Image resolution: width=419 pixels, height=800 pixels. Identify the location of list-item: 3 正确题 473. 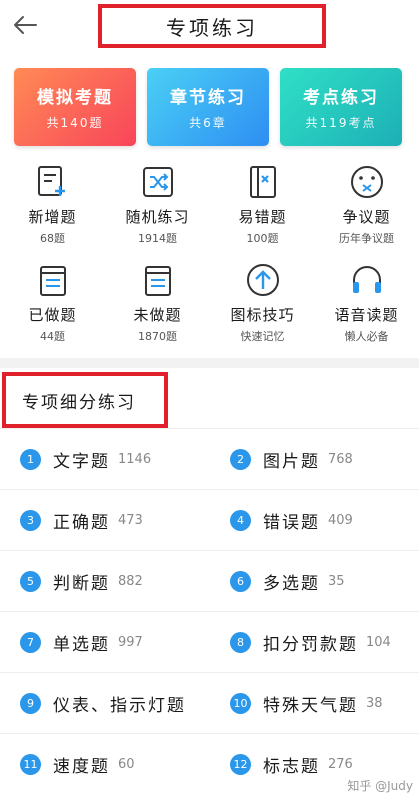
(81, 520).